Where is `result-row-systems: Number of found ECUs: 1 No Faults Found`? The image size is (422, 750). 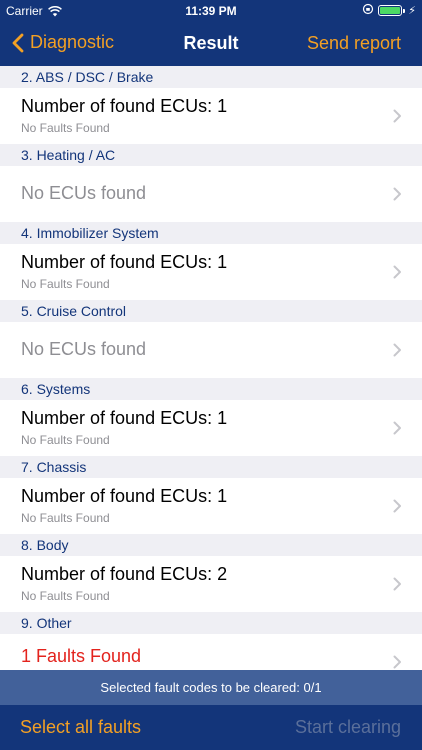 result-row-systems: Number of found ECUs: 1 No Faults Found is located at coordinates (211, 428).